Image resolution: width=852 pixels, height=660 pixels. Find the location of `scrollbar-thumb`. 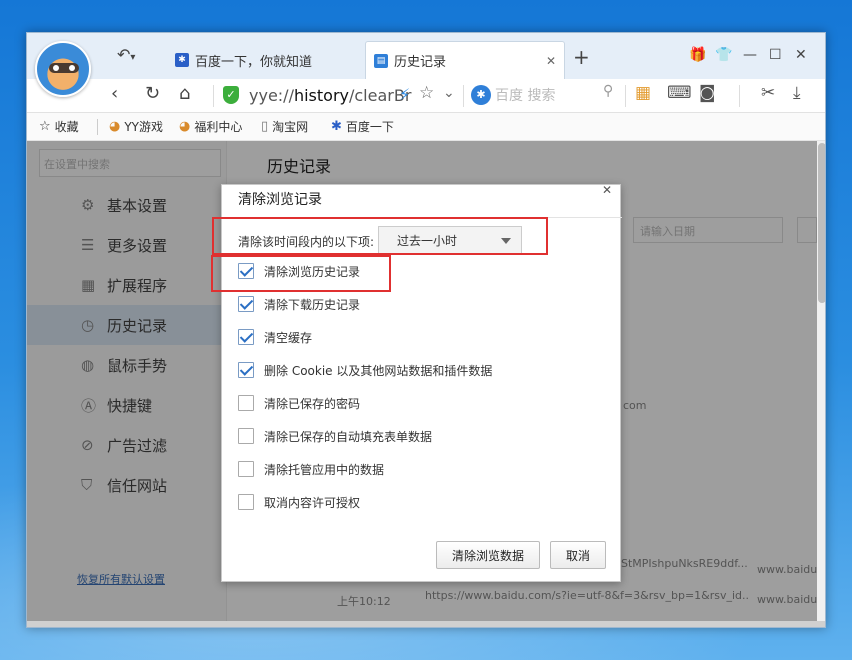

scrollbar-thumb is located at coordinates (821, 223).